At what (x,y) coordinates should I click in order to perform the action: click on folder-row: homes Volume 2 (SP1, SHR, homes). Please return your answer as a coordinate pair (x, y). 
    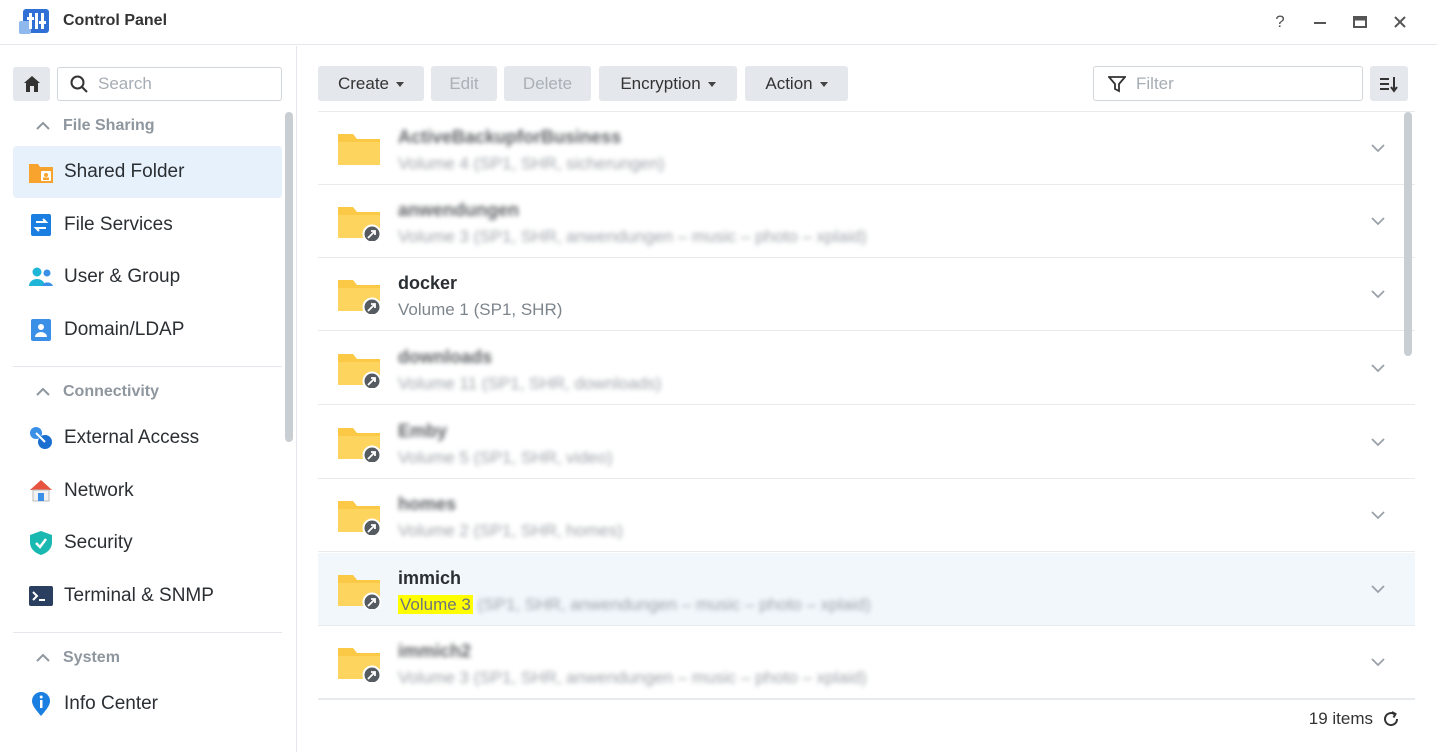
    Looking at the image, I should click on (866, 515).